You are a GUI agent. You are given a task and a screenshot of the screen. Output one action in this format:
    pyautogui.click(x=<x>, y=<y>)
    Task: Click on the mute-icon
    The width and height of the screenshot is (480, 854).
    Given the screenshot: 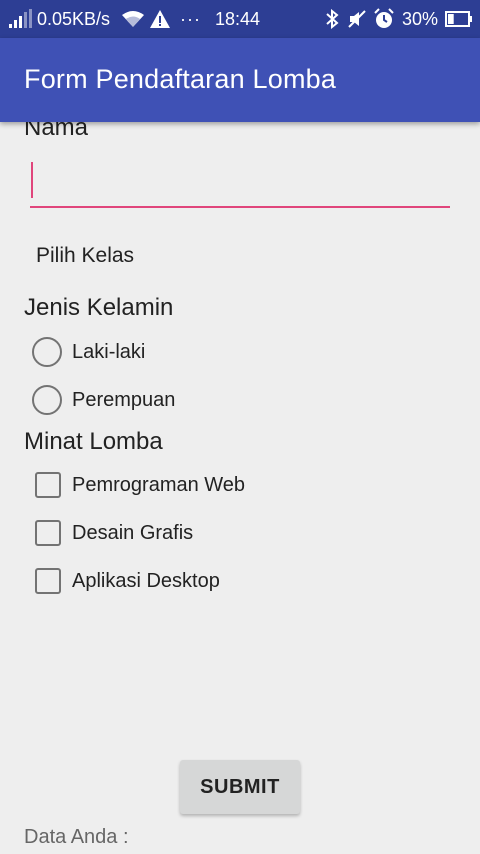 What is the action you would take?
    pyautogui.click(x=357, y=19)
    